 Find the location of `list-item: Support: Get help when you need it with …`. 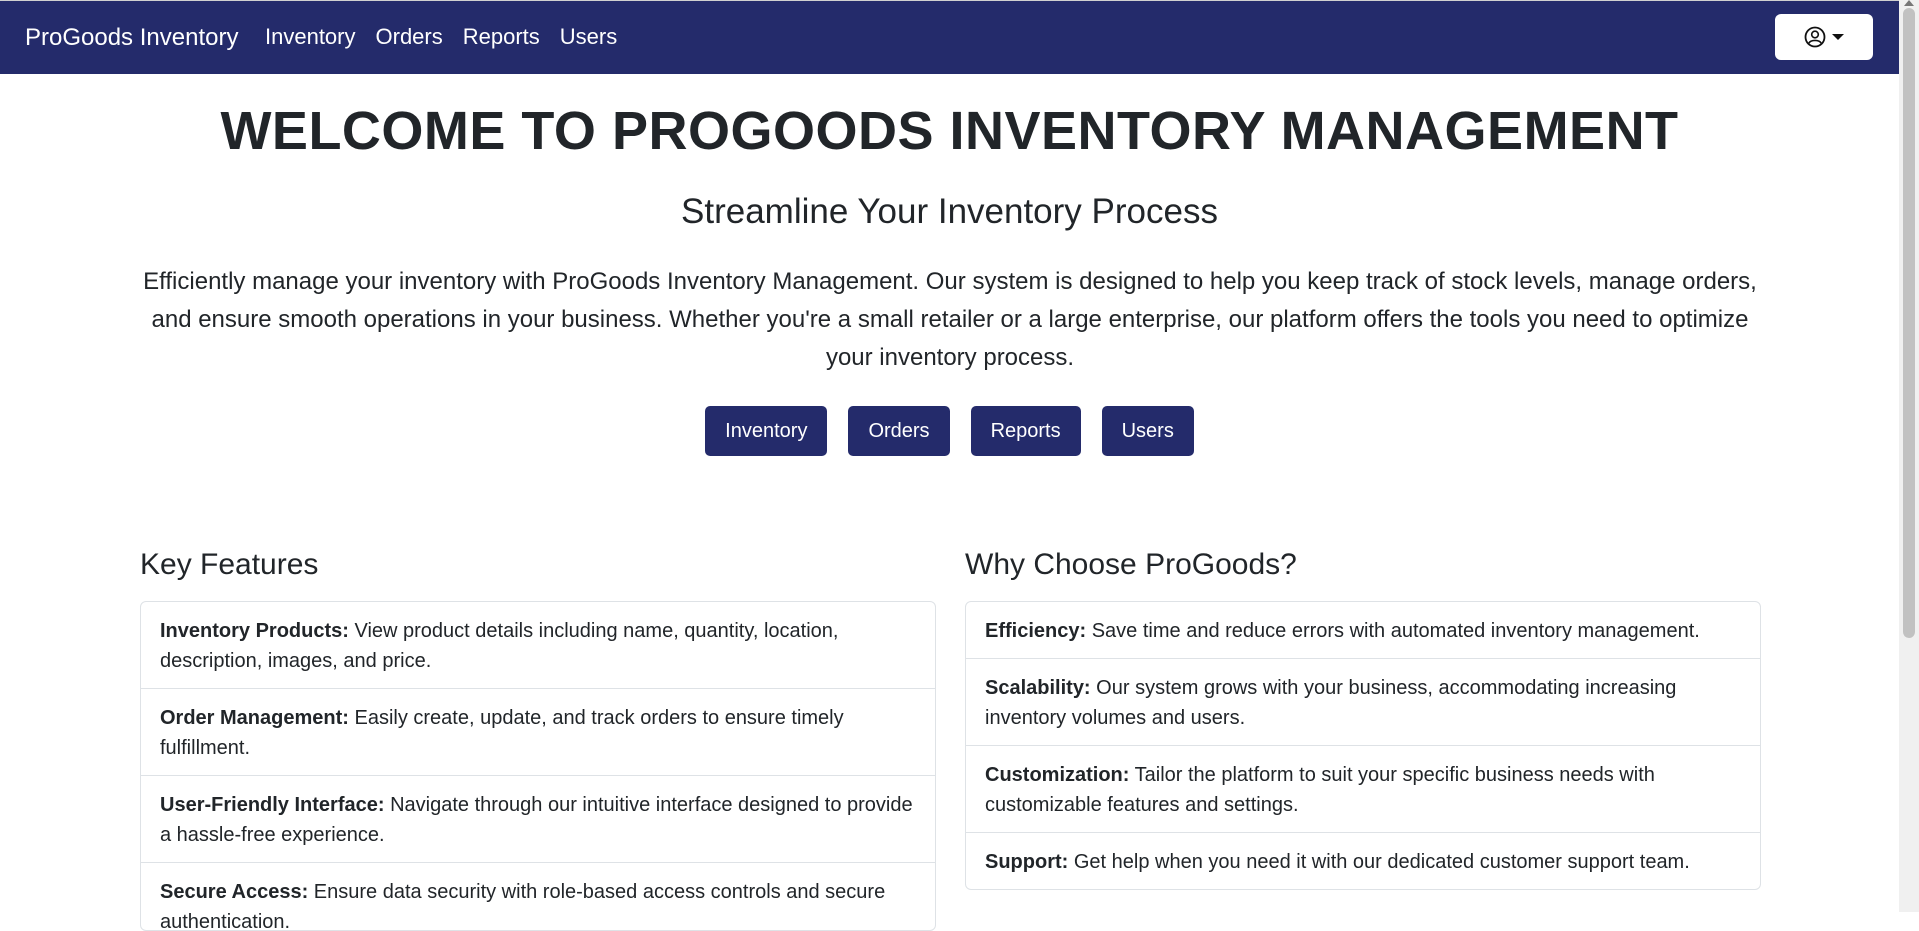

list-item: Support: Get help when you need it with … is located at coordinates (1363, 861).